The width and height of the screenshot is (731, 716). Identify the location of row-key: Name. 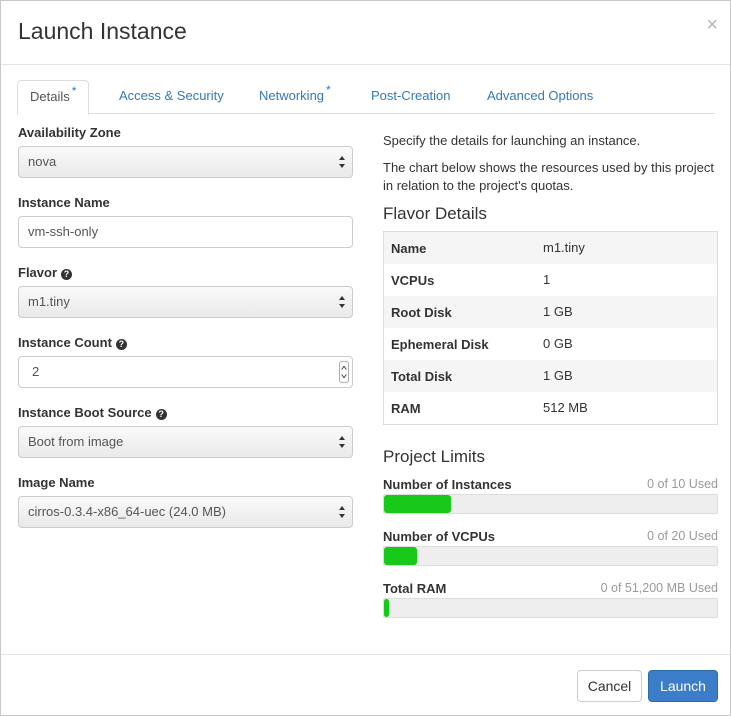
(409, 248).